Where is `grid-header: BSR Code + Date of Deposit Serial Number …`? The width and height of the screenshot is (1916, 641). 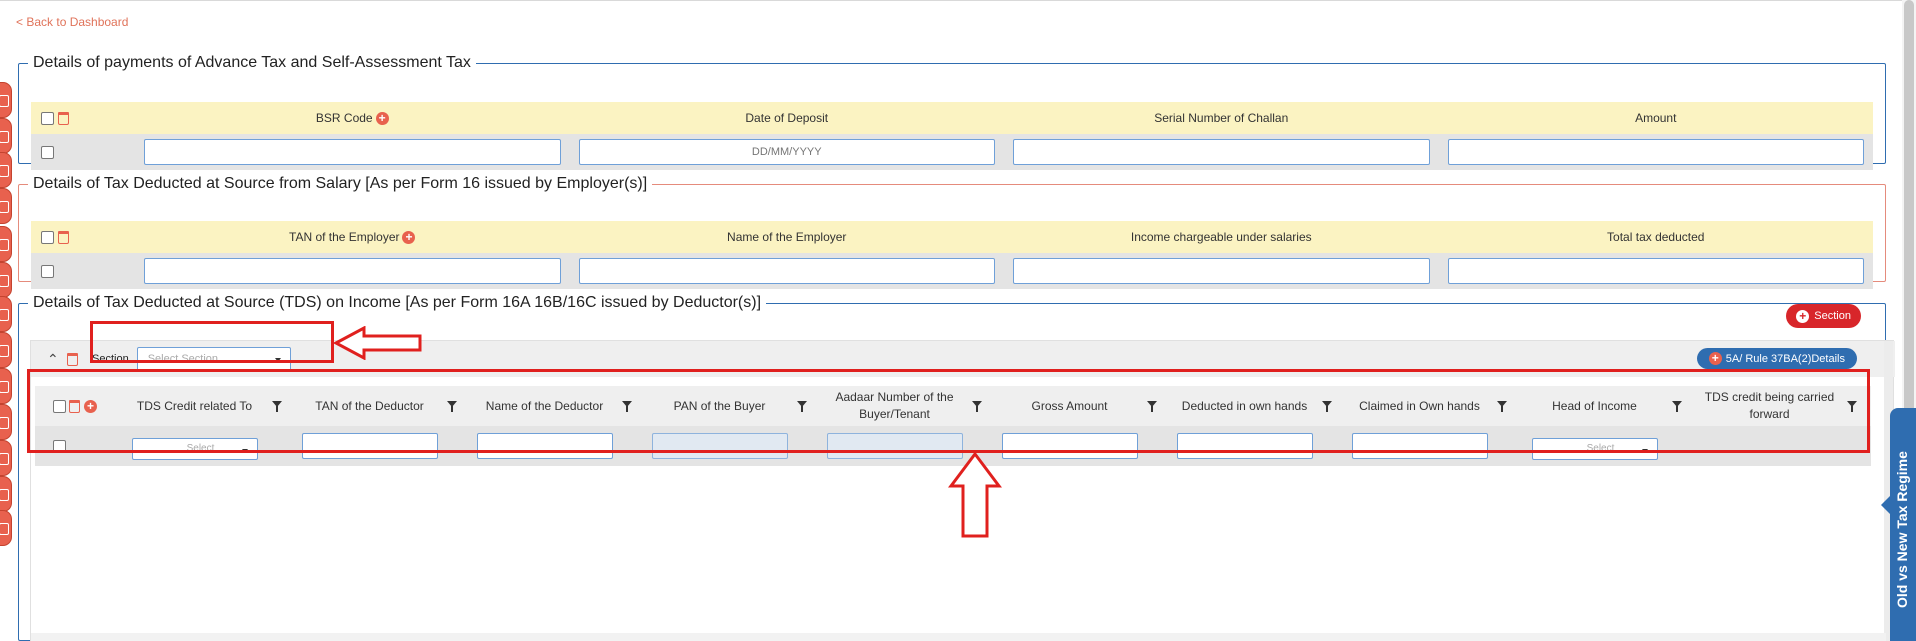
grid-header: BSR Code + Date of Deposit Serial Number … is located at coordinates (952, 118).